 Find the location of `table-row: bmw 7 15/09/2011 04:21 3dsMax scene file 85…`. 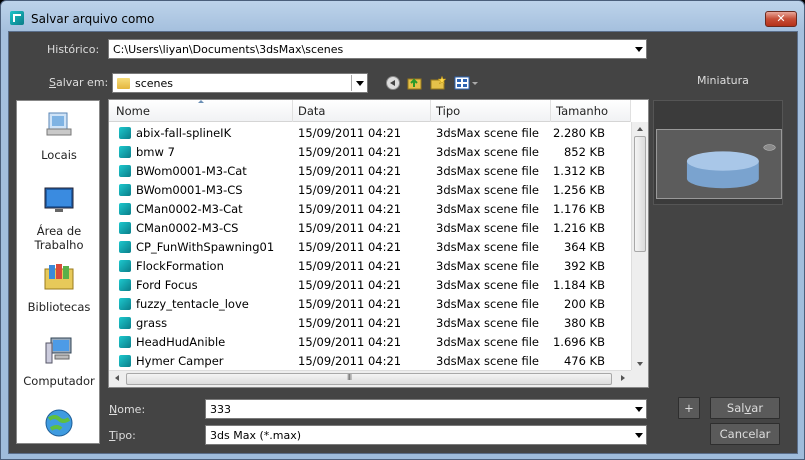

table-row: bmw 7 15/09/2011 04:21 3dsMax scene file 85… is located at coordinates (370, 152).